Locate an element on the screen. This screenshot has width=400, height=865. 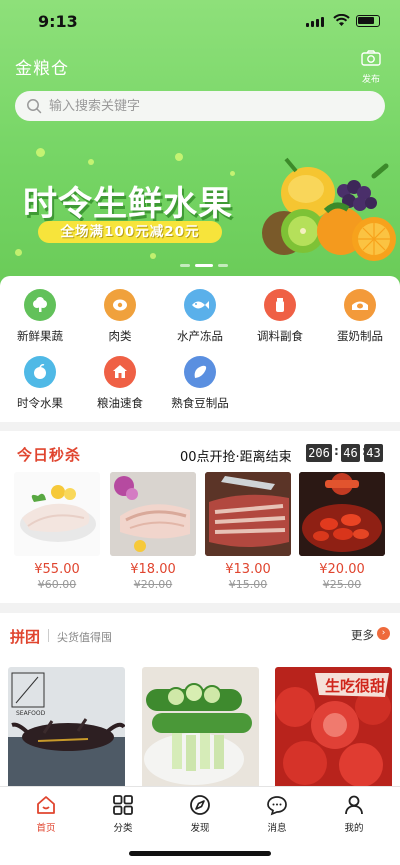
product-original-price: ¥20.00 is located at coordinates (153, 584).